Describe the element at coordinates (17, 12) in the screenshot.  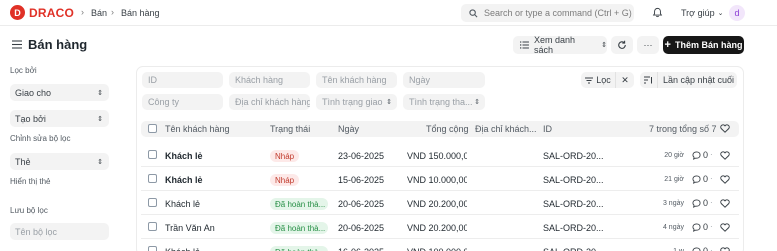
I see `logo-icon: D` at that location.